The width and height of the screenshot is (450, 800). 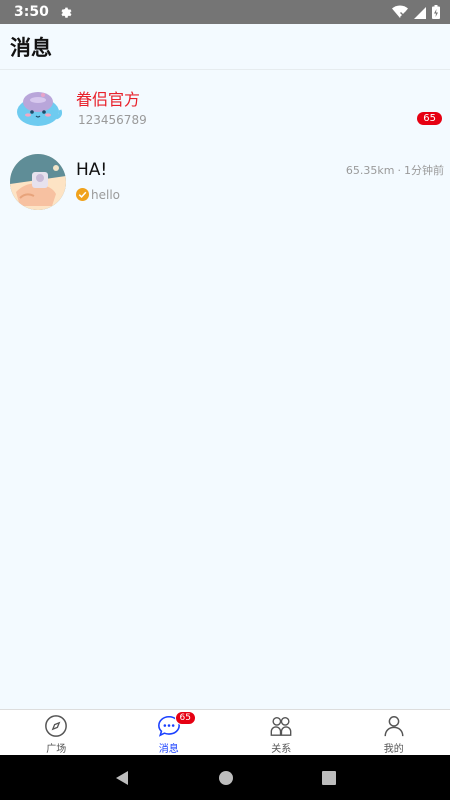 I want to click on user-avatar, so click(x=38, y=182).